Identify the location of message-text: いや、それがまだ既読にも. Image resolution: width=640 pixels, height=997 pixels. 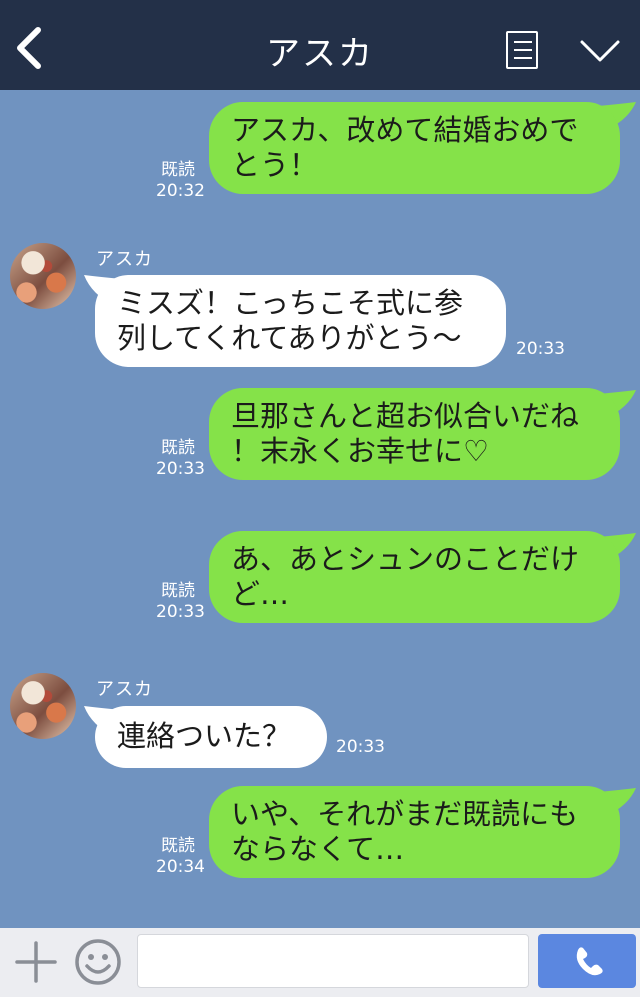
(405, 814).